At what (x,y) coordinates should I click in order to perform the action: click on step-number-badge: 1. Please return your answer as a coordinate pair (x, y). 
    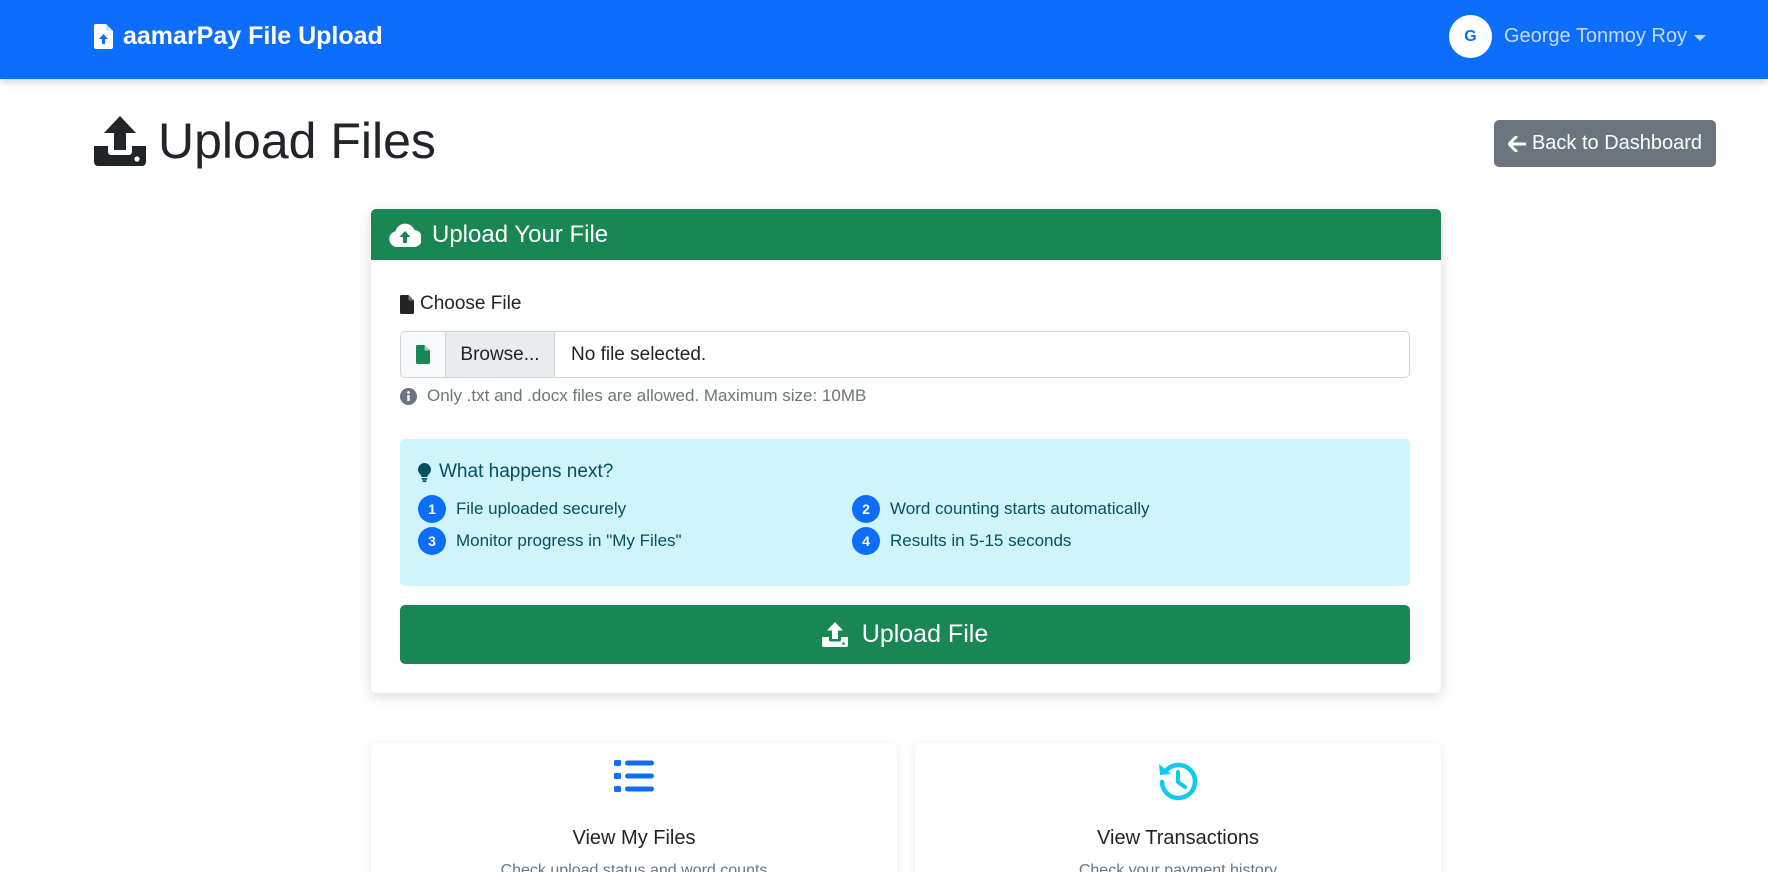
    Looking at the image, I should click on (432, 509).